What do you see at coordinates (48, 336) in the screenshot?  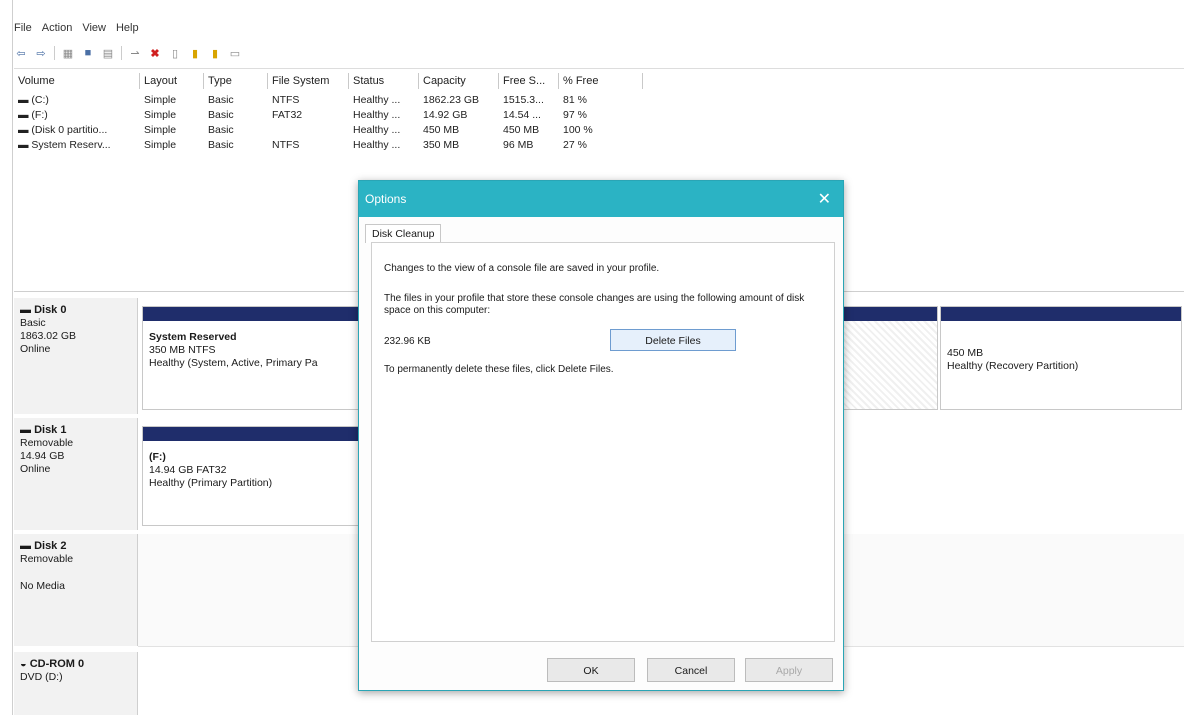 I see `disk-size: 1863.02 GB` at bounding box center [48, 336].